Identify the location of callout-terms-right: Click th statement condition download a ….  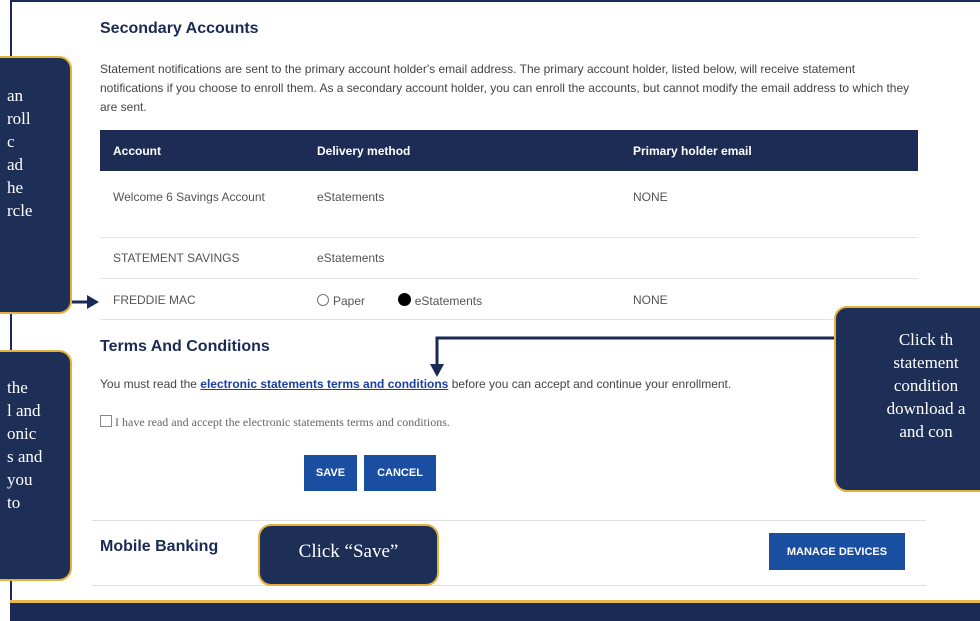
(907, 399).